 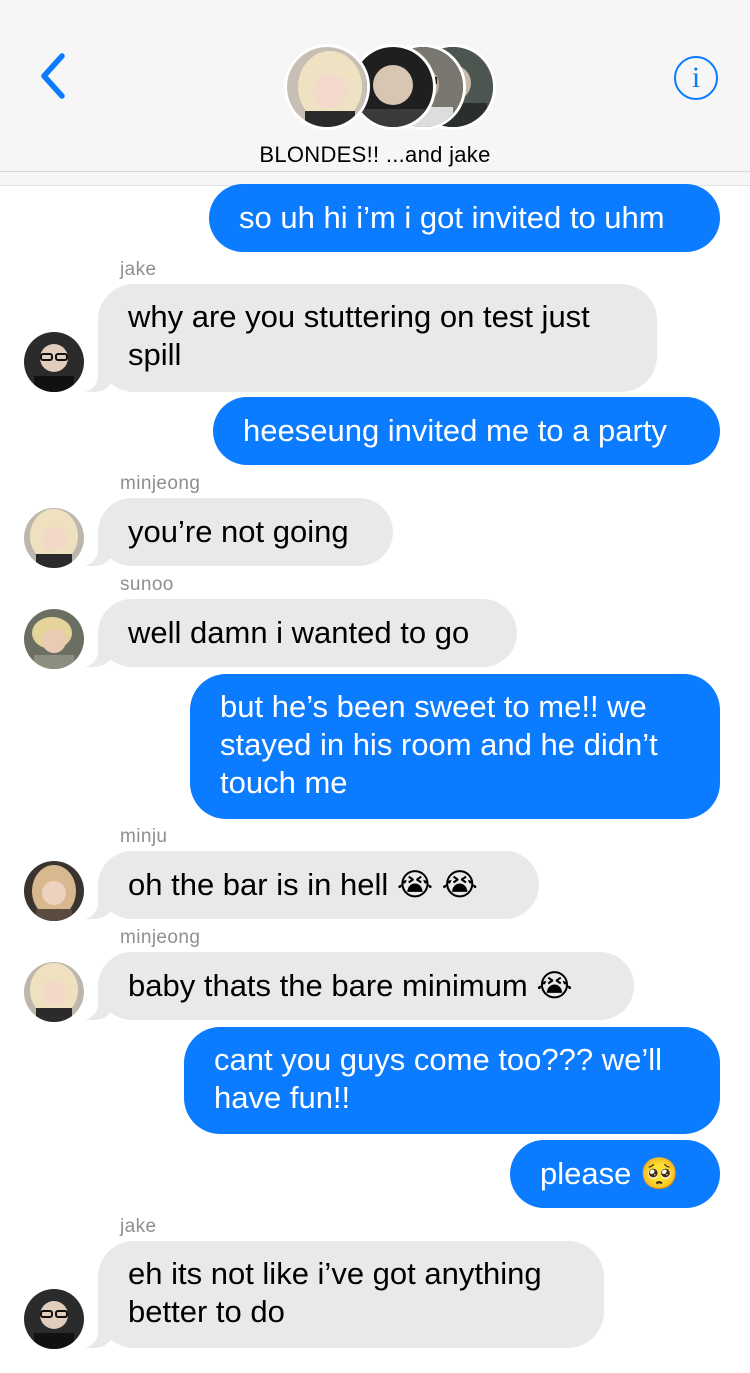 I want to click on message-bubble-outgoing: so uh hi i’m i got invited to uhm, so click(x=464, y=218).